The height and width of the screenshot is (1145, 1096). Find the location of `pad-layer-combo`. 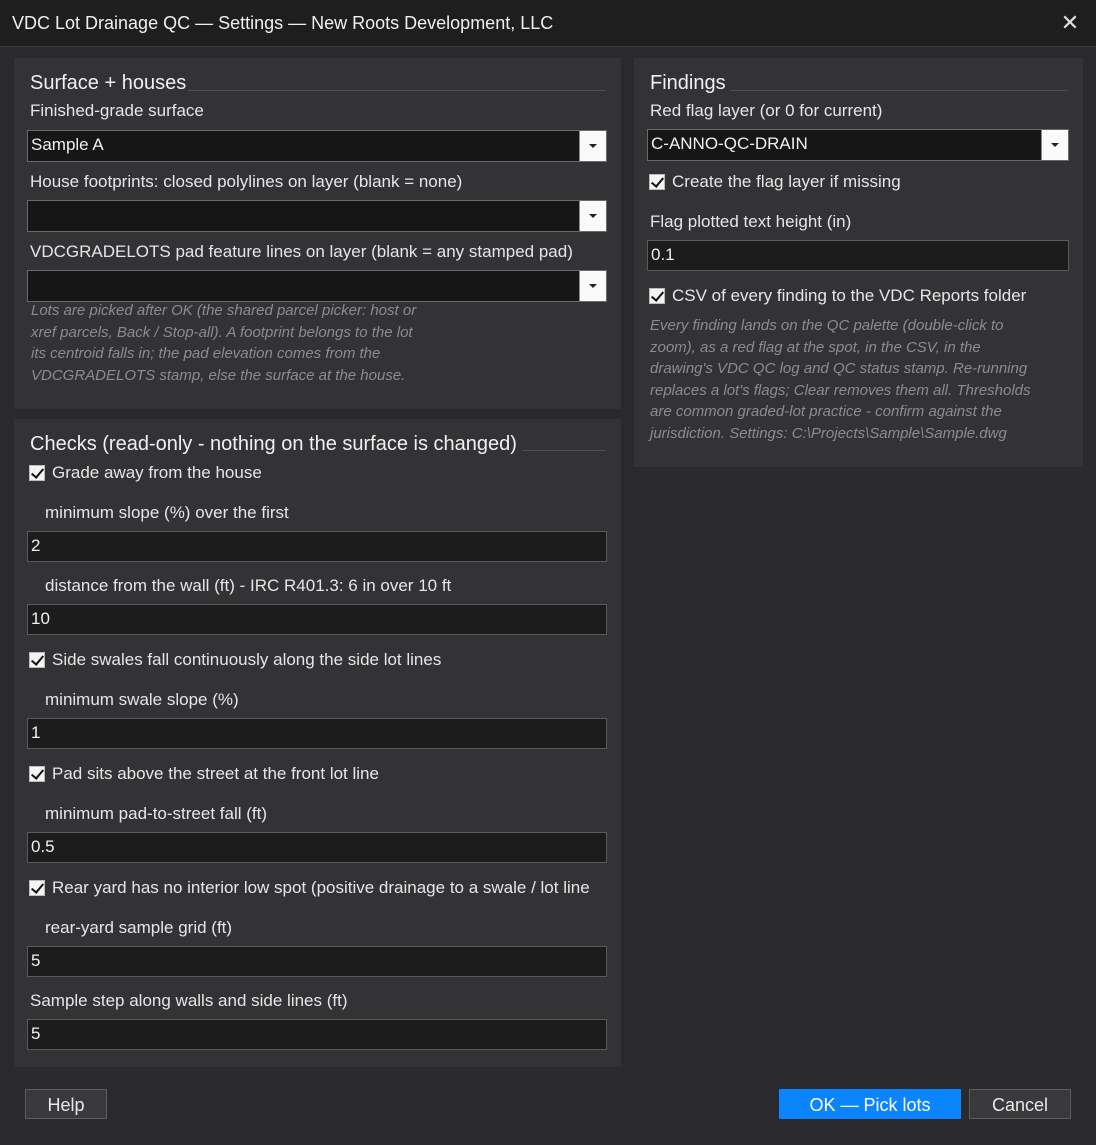

pad-layer-combo is located at coordinates (317, 286).